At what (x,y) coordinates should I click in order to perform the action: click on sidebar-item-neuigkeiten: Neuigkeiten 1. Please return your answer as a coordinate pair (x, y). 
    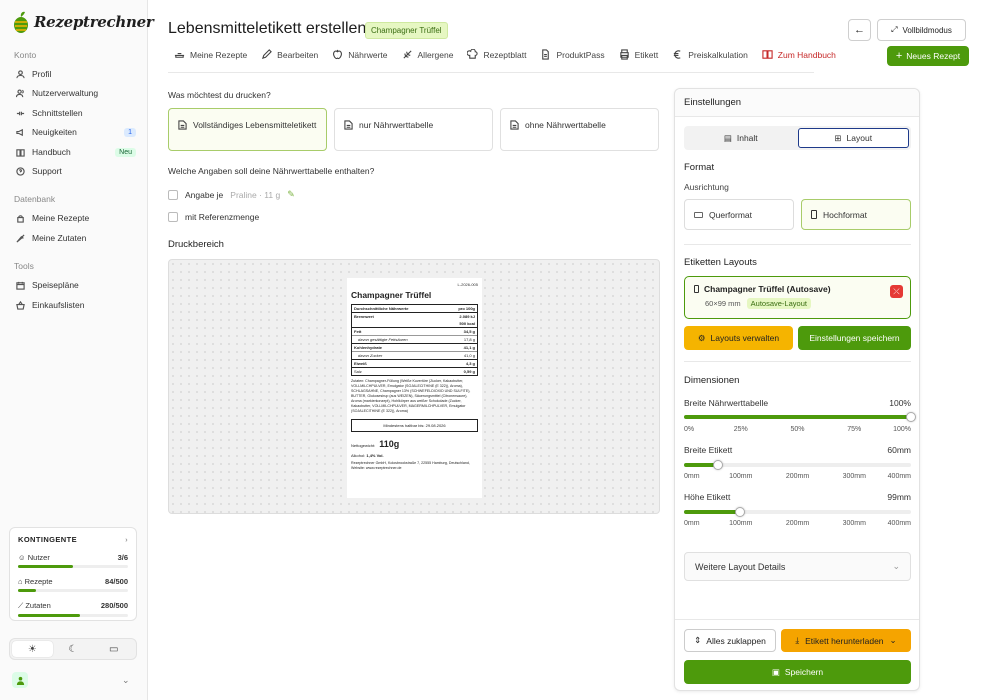
    Looking at the image, I should click on (76, 132).